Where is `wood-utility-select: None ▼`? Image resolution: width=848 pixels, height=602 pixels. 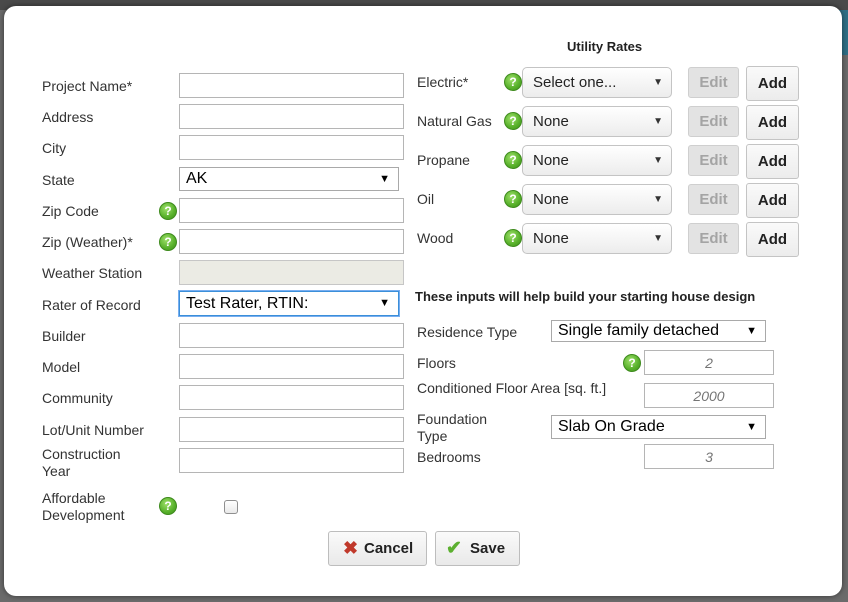
wood-utility-select: None ▼ is located at coordinates (597, 238).